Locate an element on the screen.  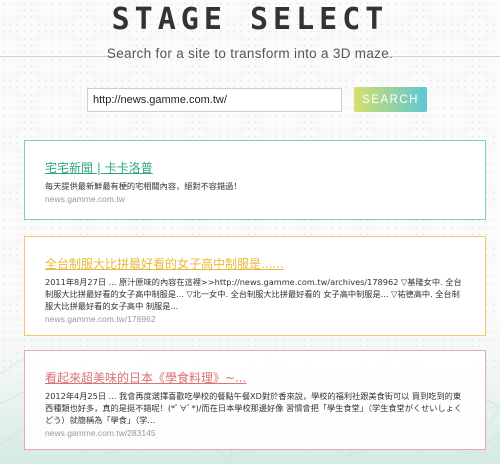
result-url: news.gamme.com.tw/283145 is located at coordinates (100, 433).